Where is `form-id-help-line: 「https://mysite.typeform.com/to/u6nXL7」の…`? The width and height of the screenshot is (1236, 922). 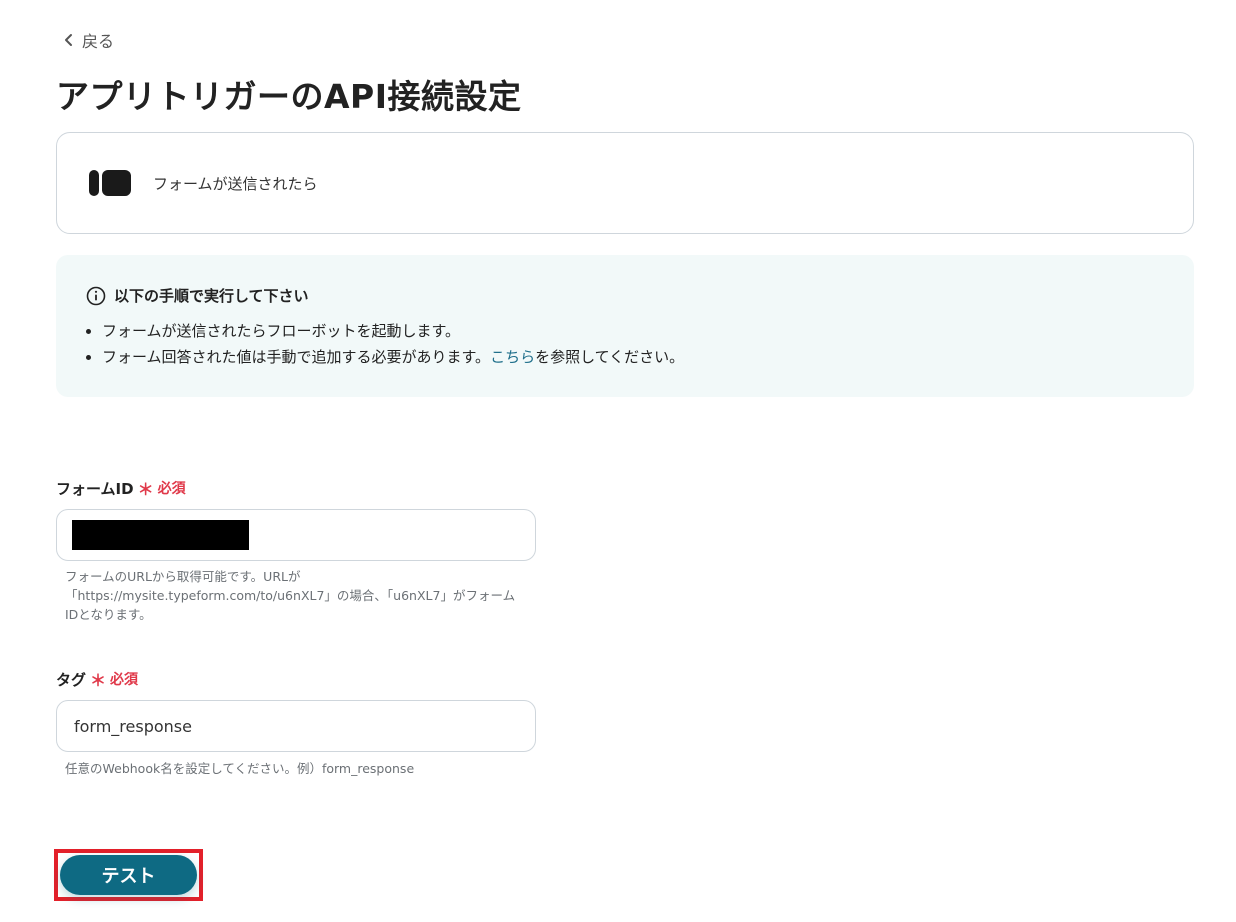 form-id-help-line: 「https://mysite.typeform.com/to/u6nXL7」の… is located at coordinates (290, 595).